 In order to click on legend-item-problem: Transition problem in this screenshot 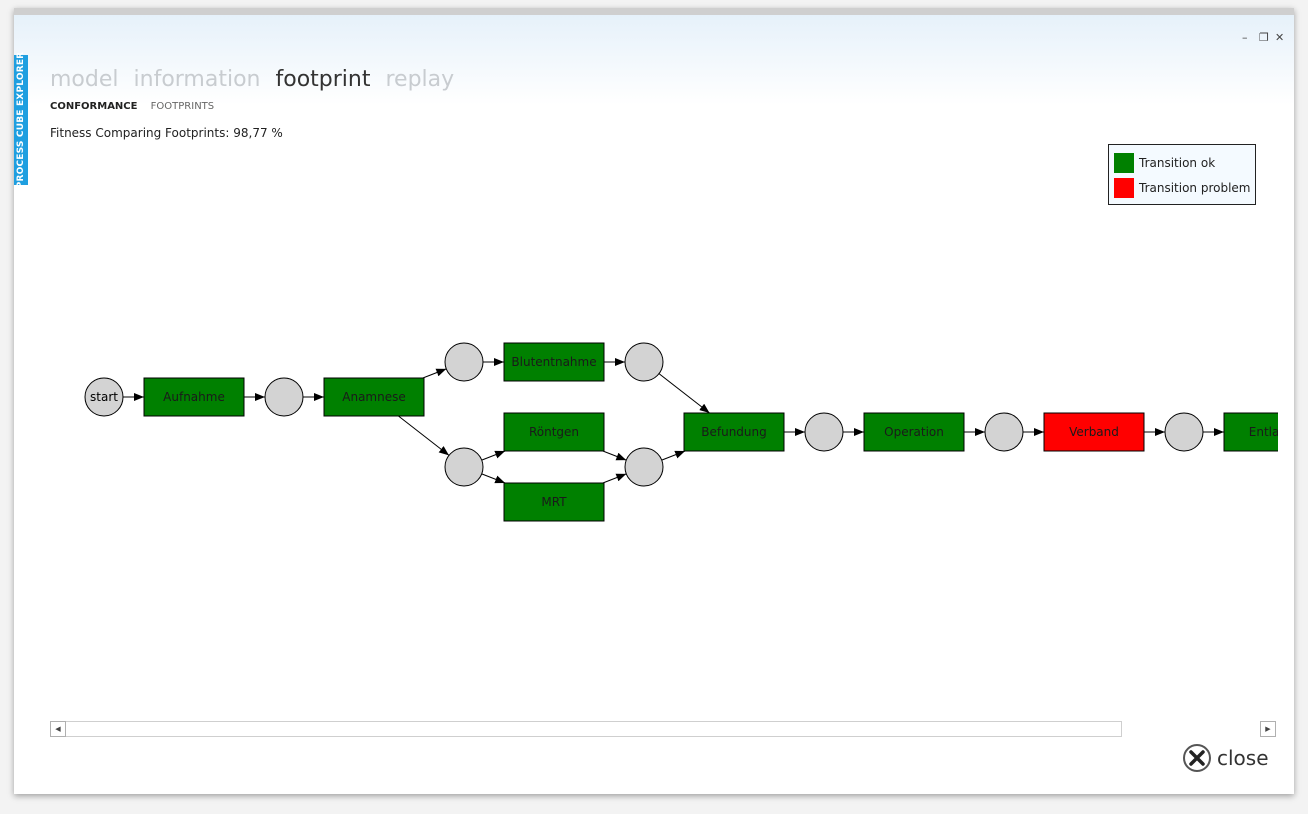, I will do `click(1182, 188)`.